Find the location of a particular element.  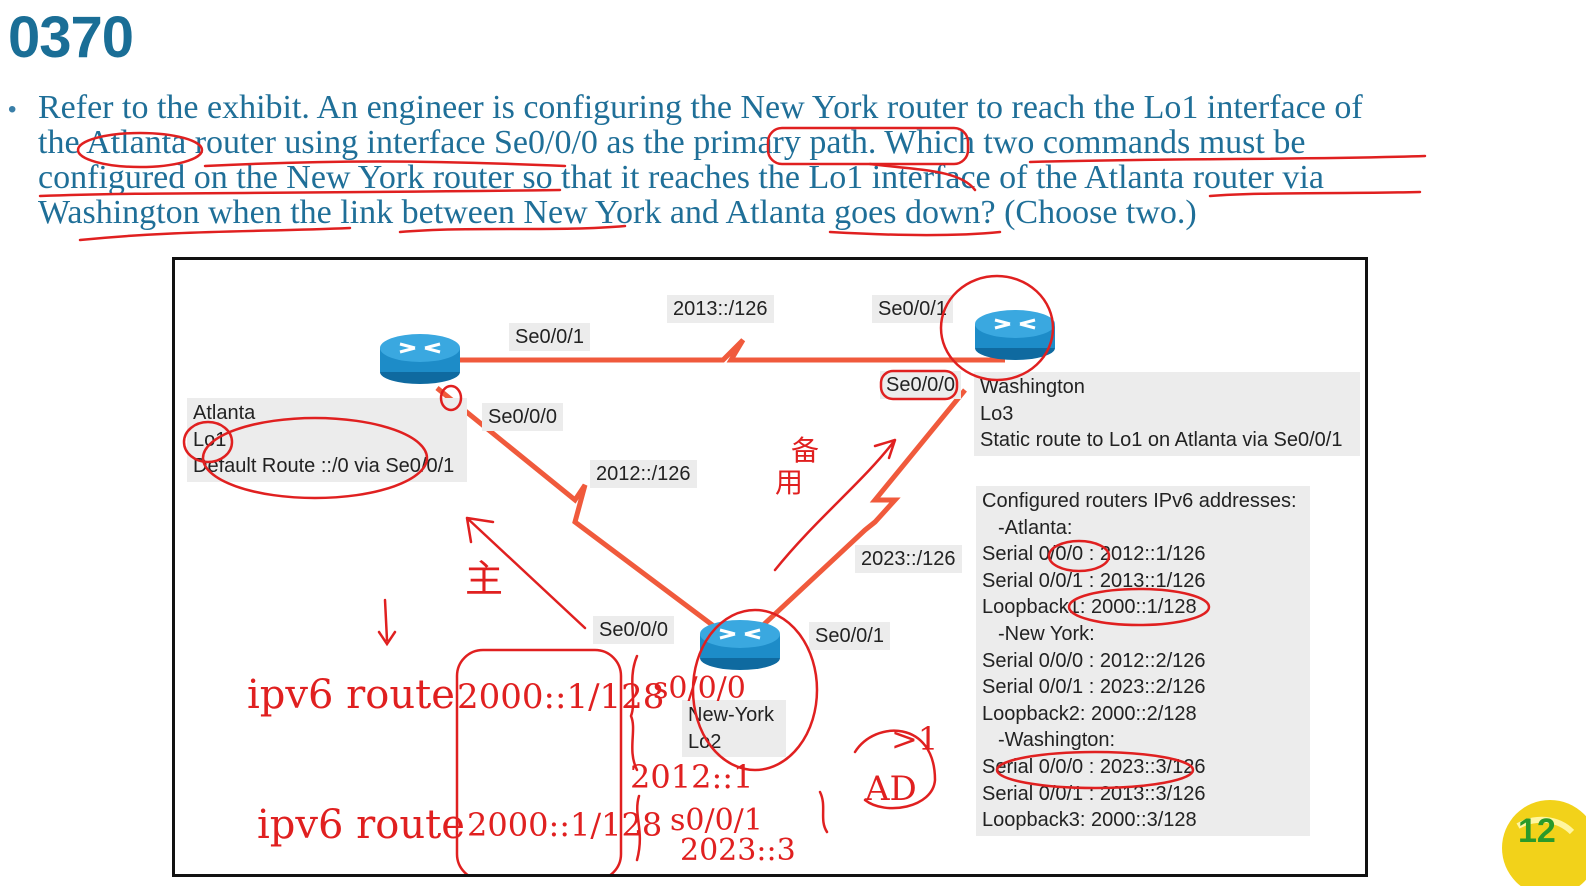

circle-se000-annotation is located at coordinates (919, 385).